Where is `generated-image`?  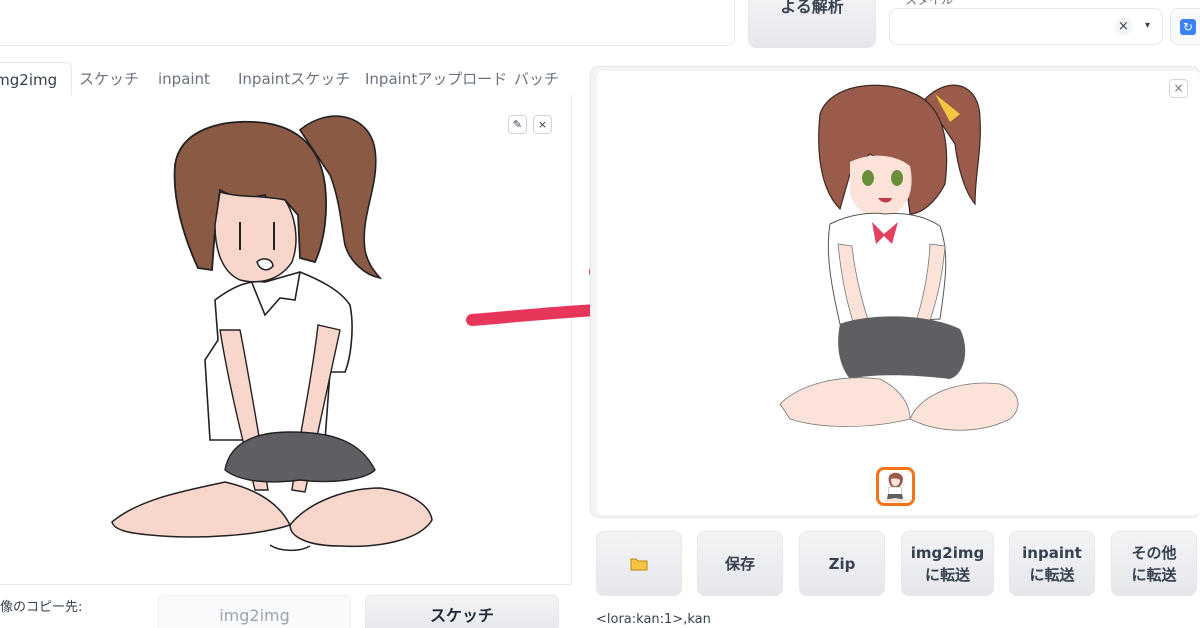 generated-image is located at coordinates (899, 257).